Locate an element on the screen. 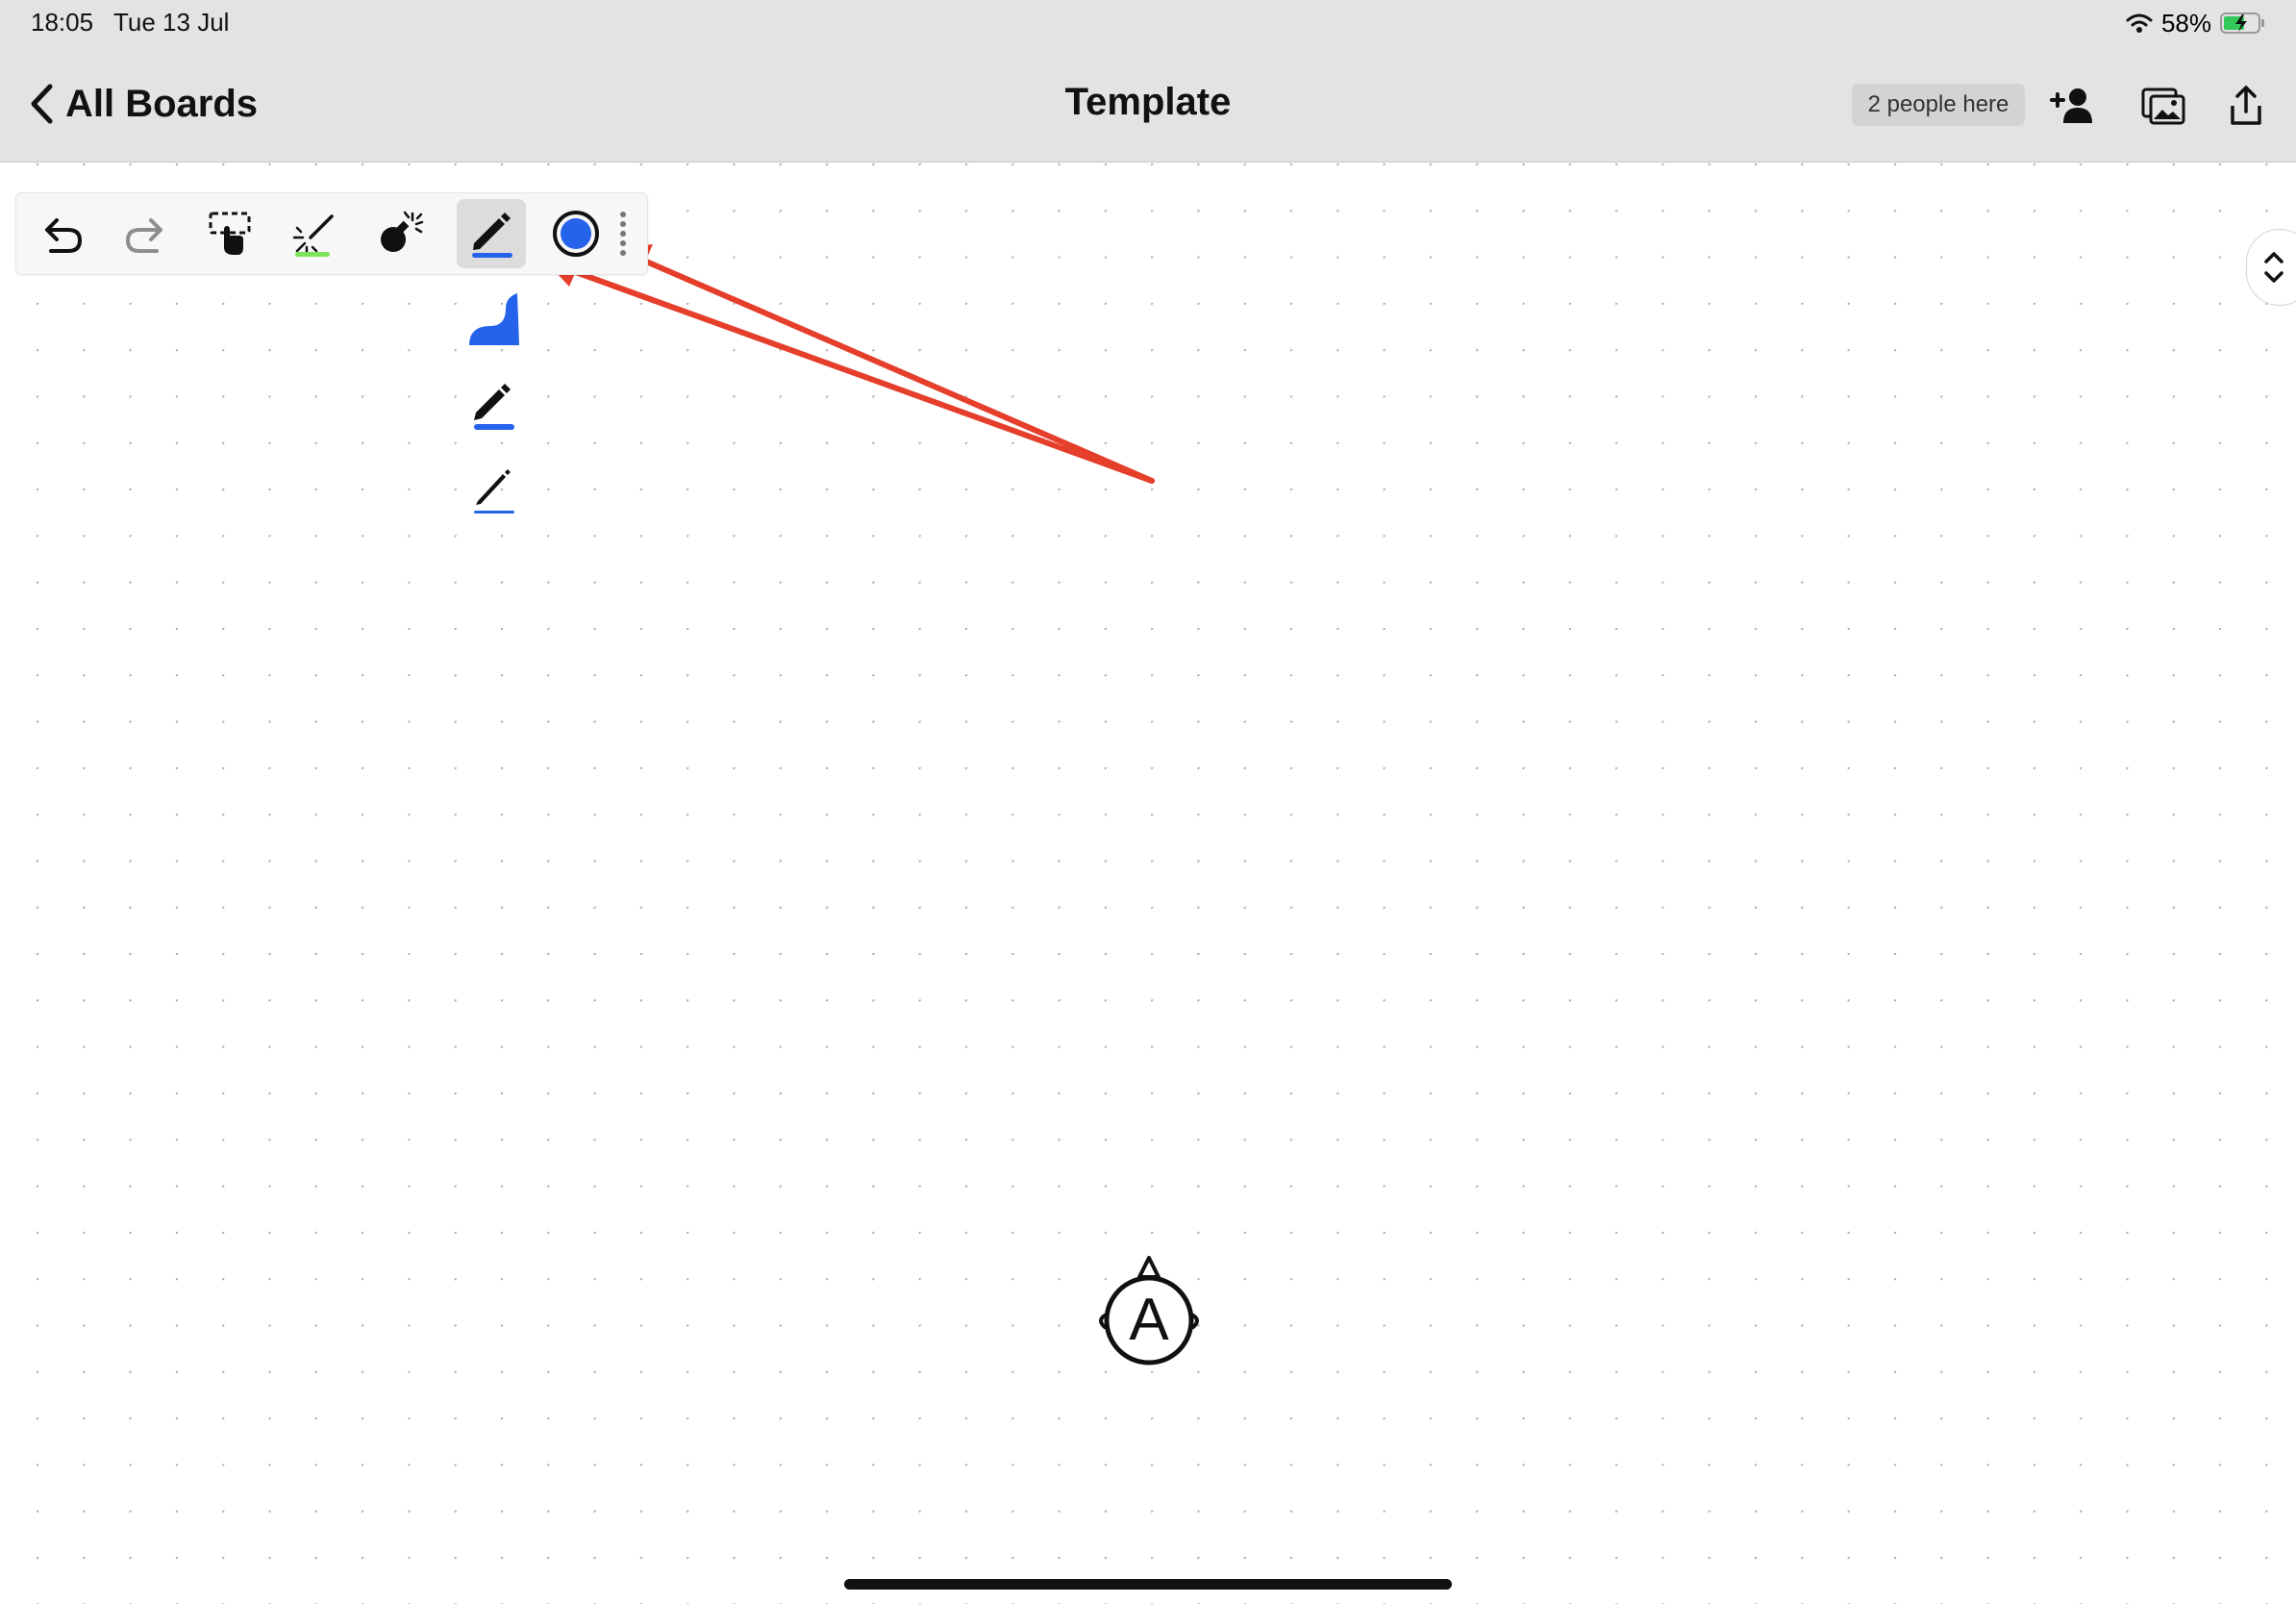 Image resolution: width=2296 pixels, height=1604 pixels. color-picker-button is located at coordinates (576, 233).